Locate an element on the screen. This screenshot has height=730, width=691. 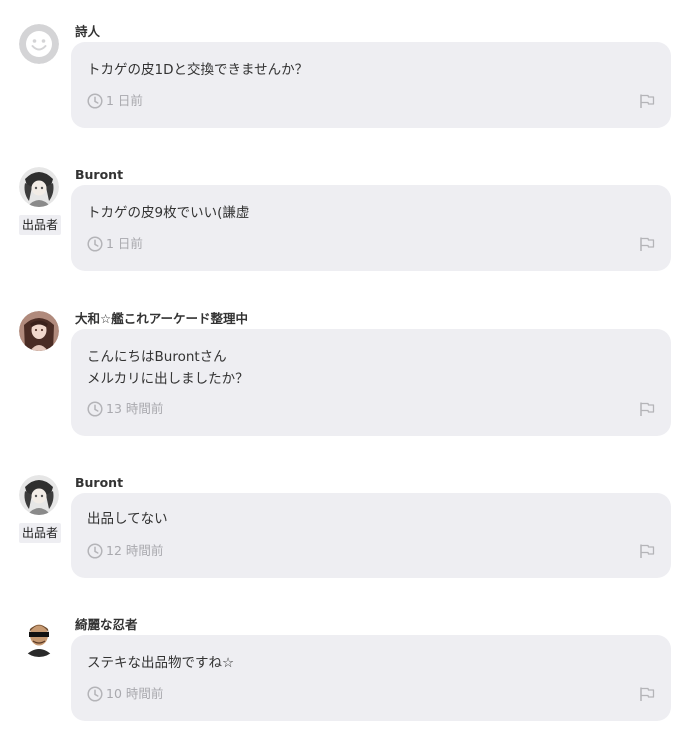
comment-line: トカゲの皮1Dと交換できませんか？ is located at coordinates (198, 70).